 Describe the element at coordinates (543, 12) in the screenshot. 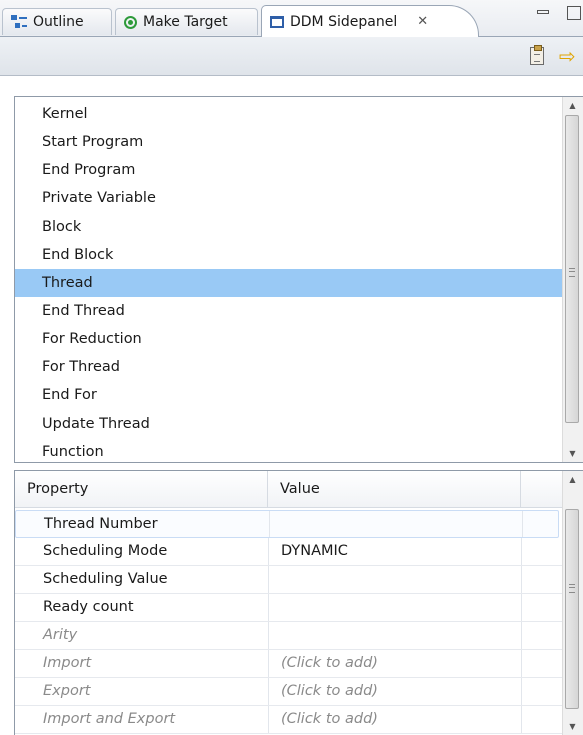

I see `minimize-icon` at that location.